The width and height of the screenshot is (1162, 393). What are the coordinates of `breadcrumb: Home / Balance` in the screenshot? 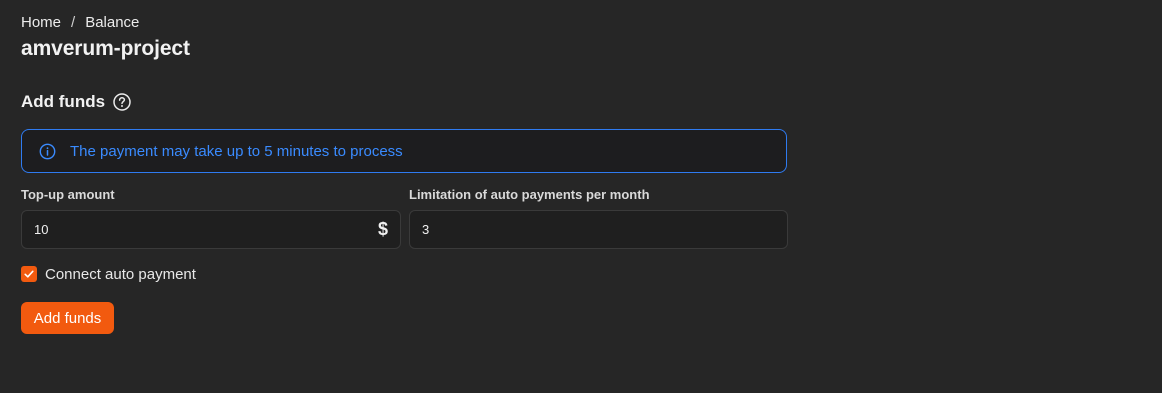 It's located at (80, 22).